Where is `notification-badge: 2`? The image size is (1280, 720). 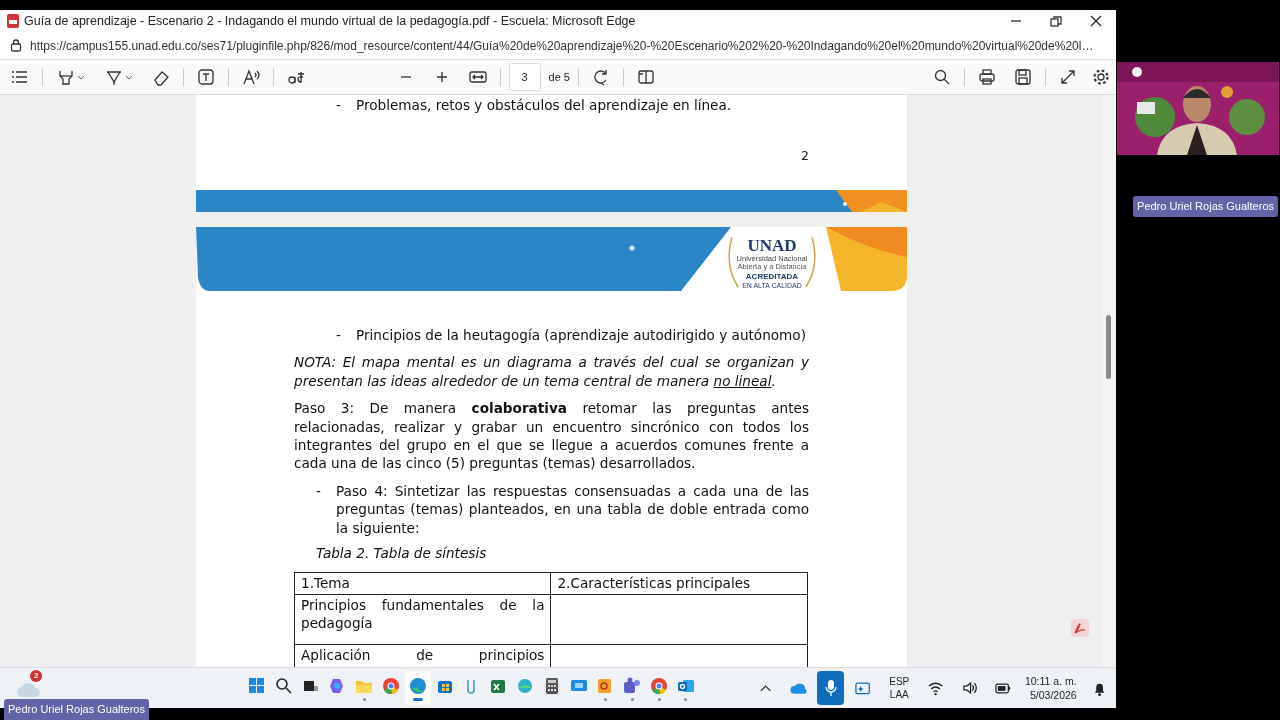 notification-badge: 2 is located at coordinates (36, 676).